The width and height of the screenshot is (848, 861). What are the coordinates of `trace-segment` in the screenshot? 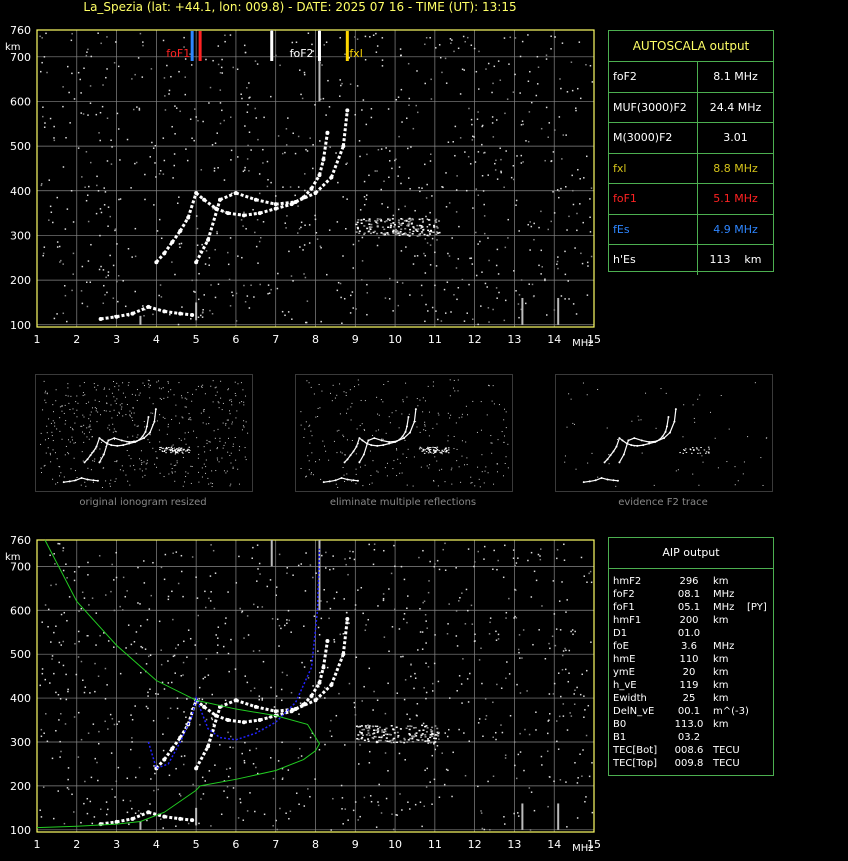 It's located at (186, 314).